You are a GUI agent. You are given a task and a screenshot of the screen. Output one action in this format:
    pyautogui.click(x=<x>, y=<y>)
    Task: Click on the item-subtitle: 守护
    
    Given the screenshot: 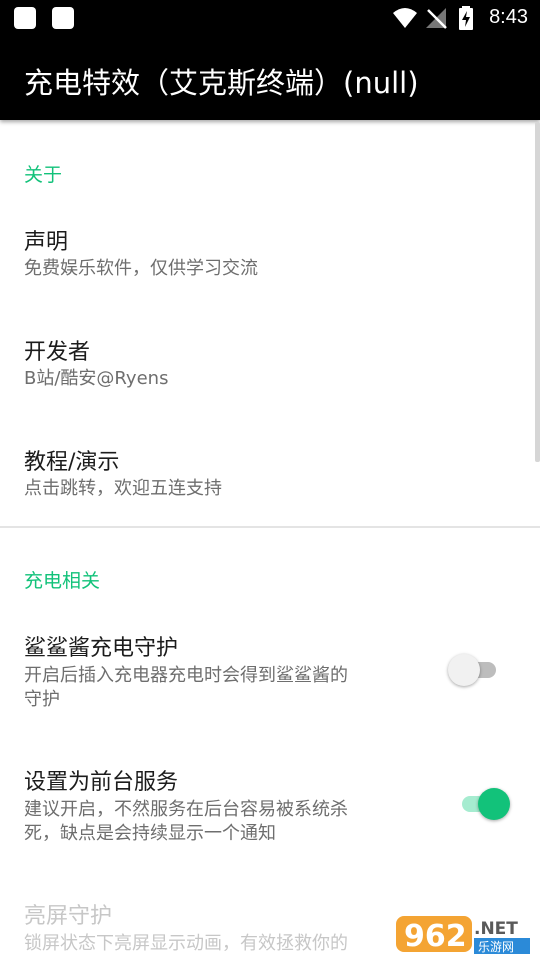 What is the action you would take?
    pyautogui.click(x=42, y=699)
    